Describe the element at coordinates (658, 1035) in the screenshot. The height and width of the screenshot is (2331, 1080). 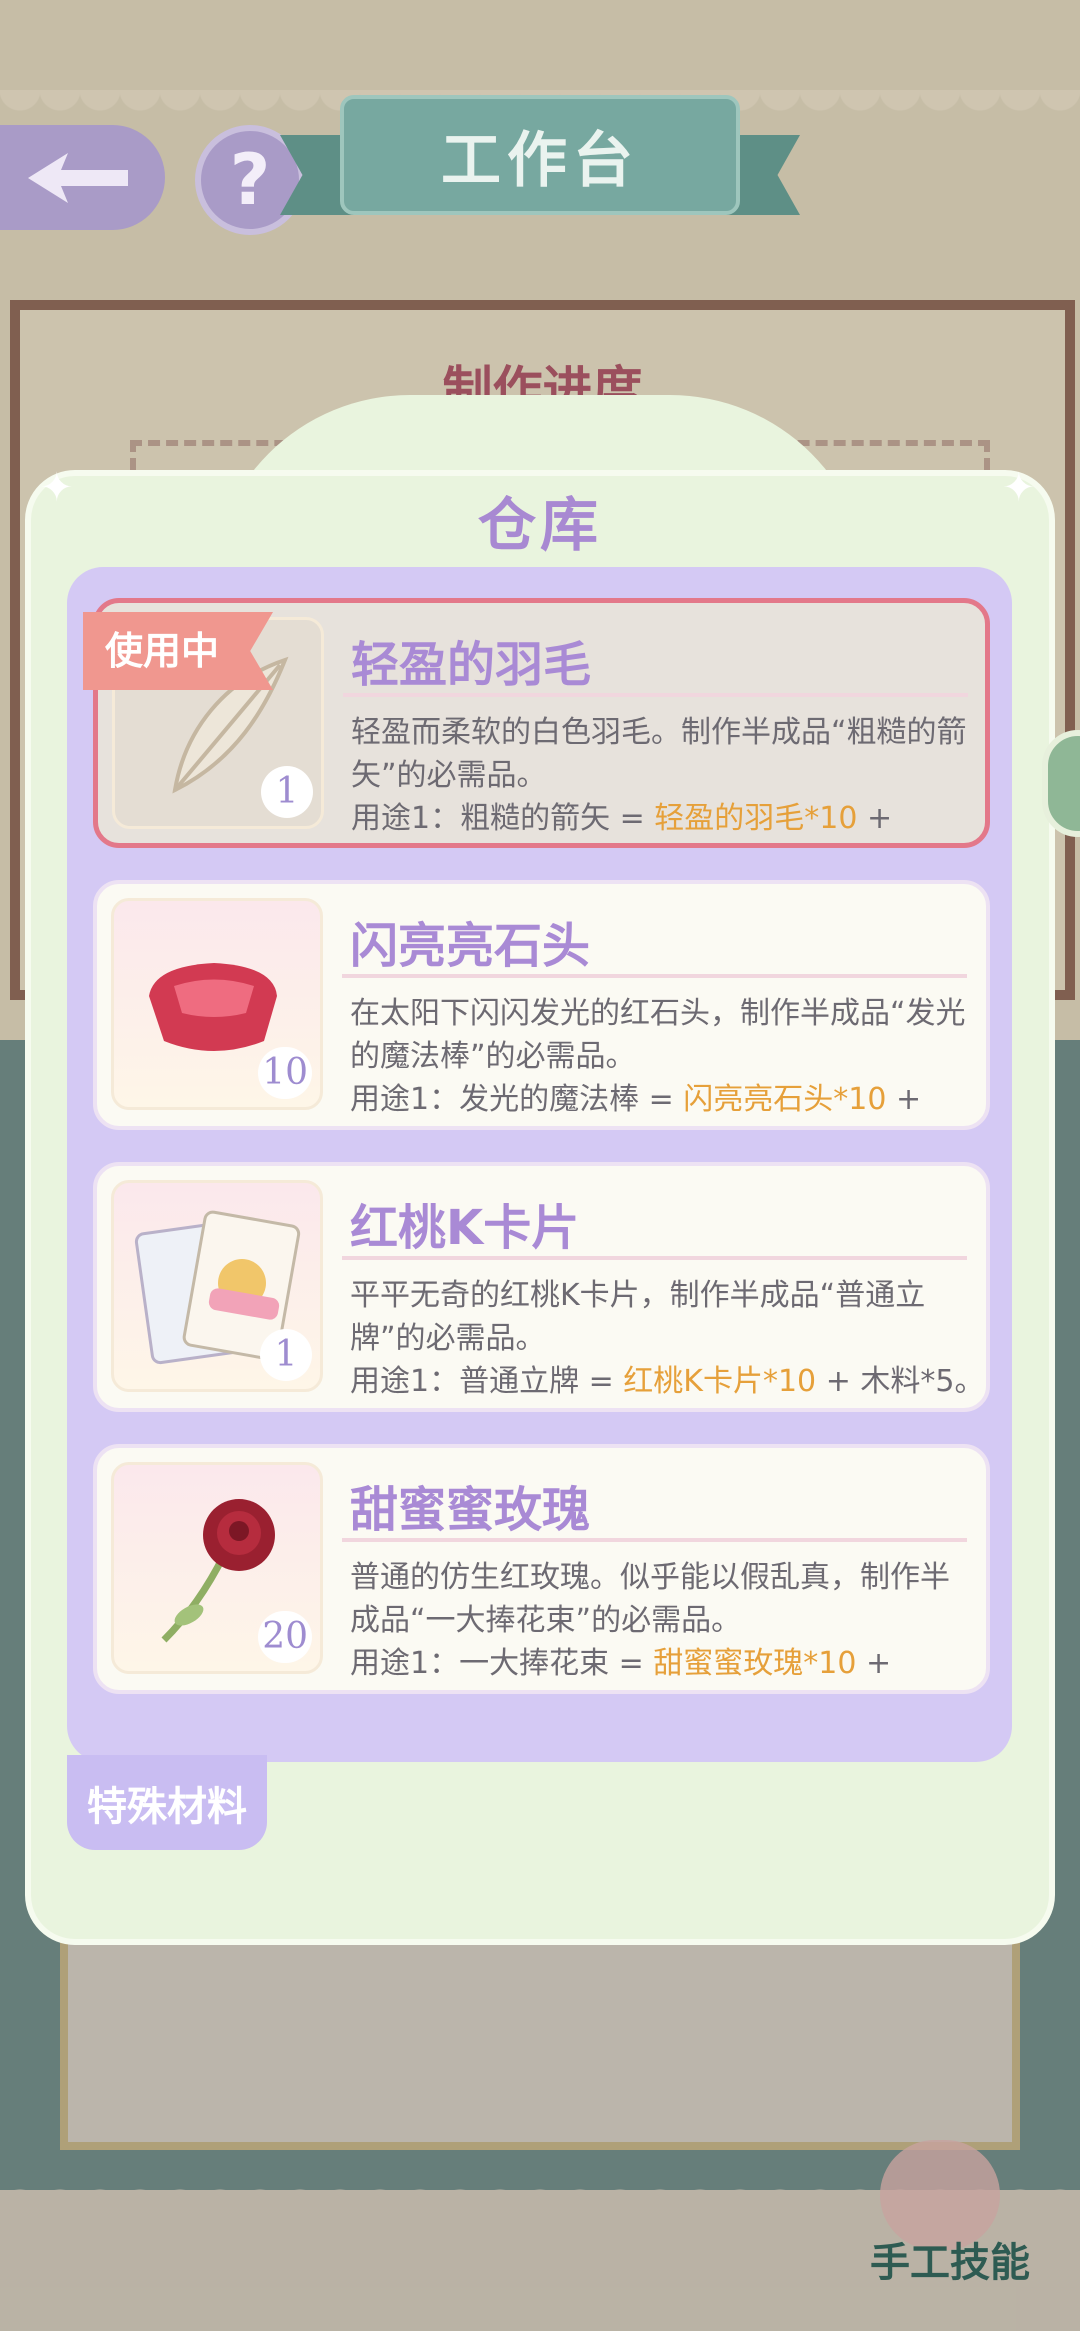
I see `item-description: 在太阳下闪闪发光的红石头，制作半成品“发光的魔法棒”的必需品。` at that location.